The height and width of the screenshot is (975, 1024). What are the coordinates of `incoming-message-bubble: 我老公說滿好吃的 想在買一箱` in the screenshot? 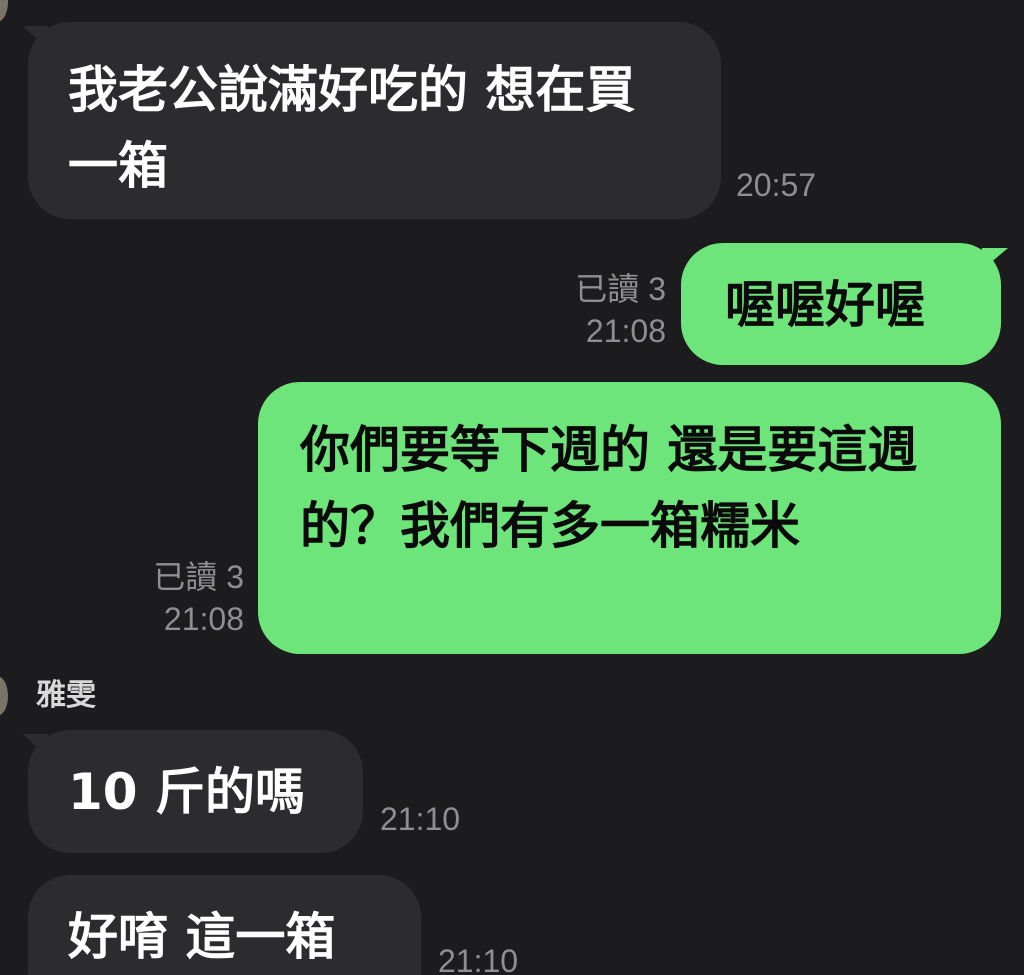 It's located at (374, 120).